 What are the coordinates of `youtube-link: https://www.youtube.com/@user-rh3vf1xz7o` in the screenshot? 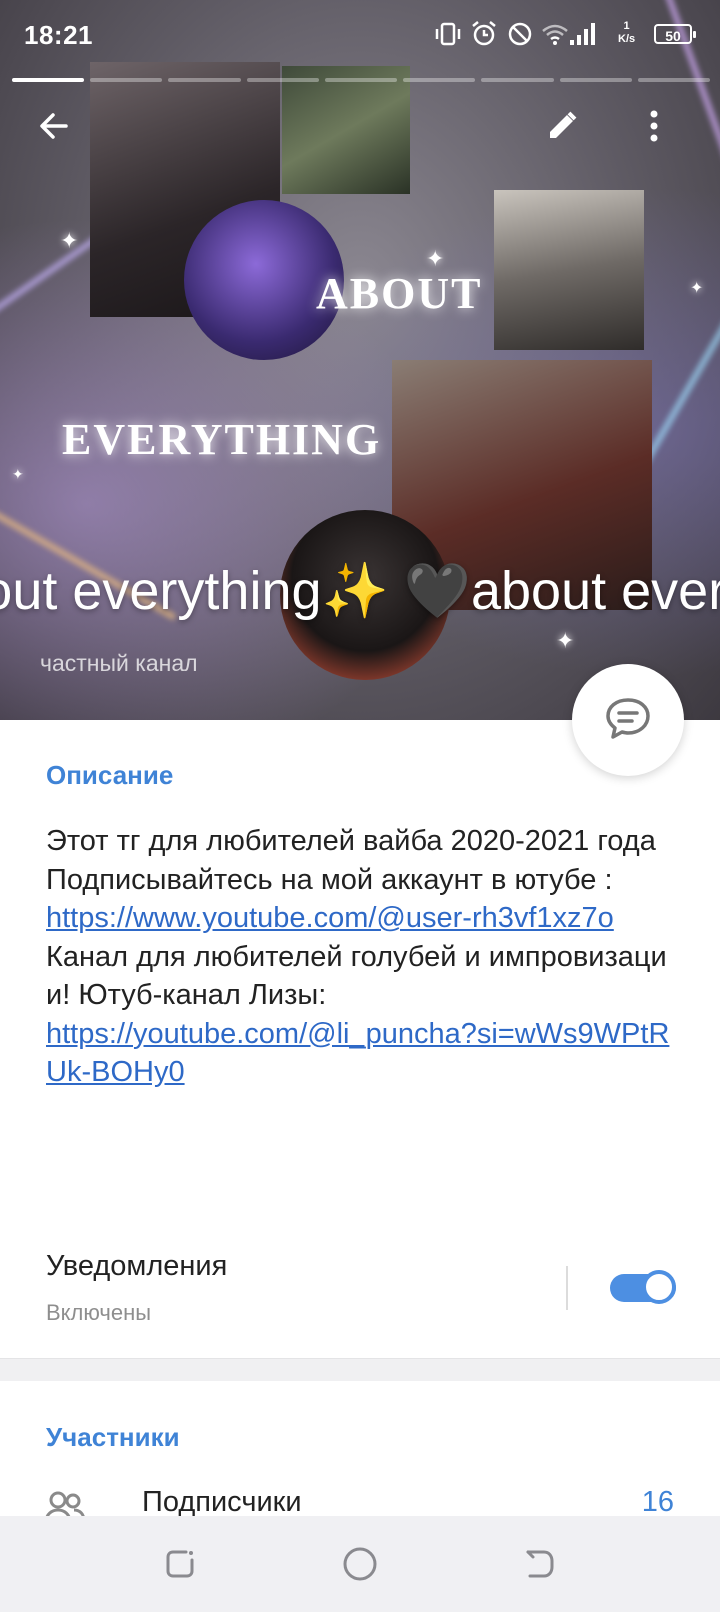 It's located at (330, 918).